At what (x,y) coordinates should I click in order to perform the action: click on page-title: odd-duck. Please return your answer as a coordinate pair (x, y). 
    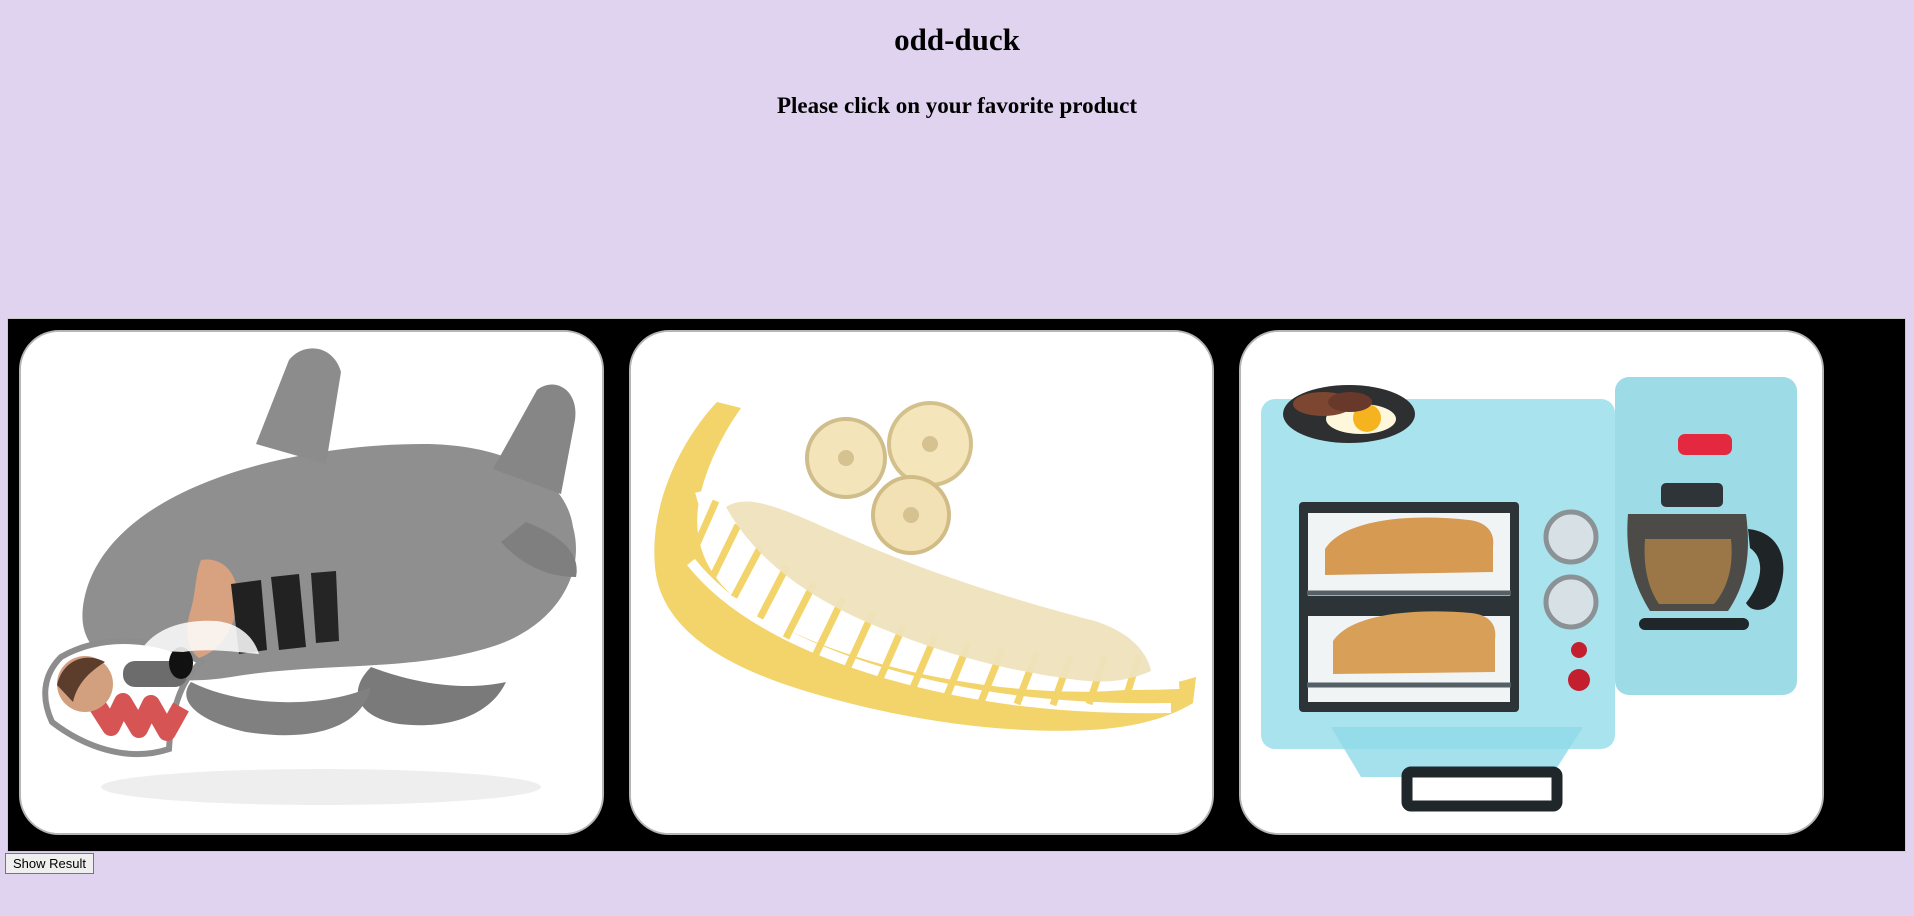
    Looking at the image, I should click on (957, 39).